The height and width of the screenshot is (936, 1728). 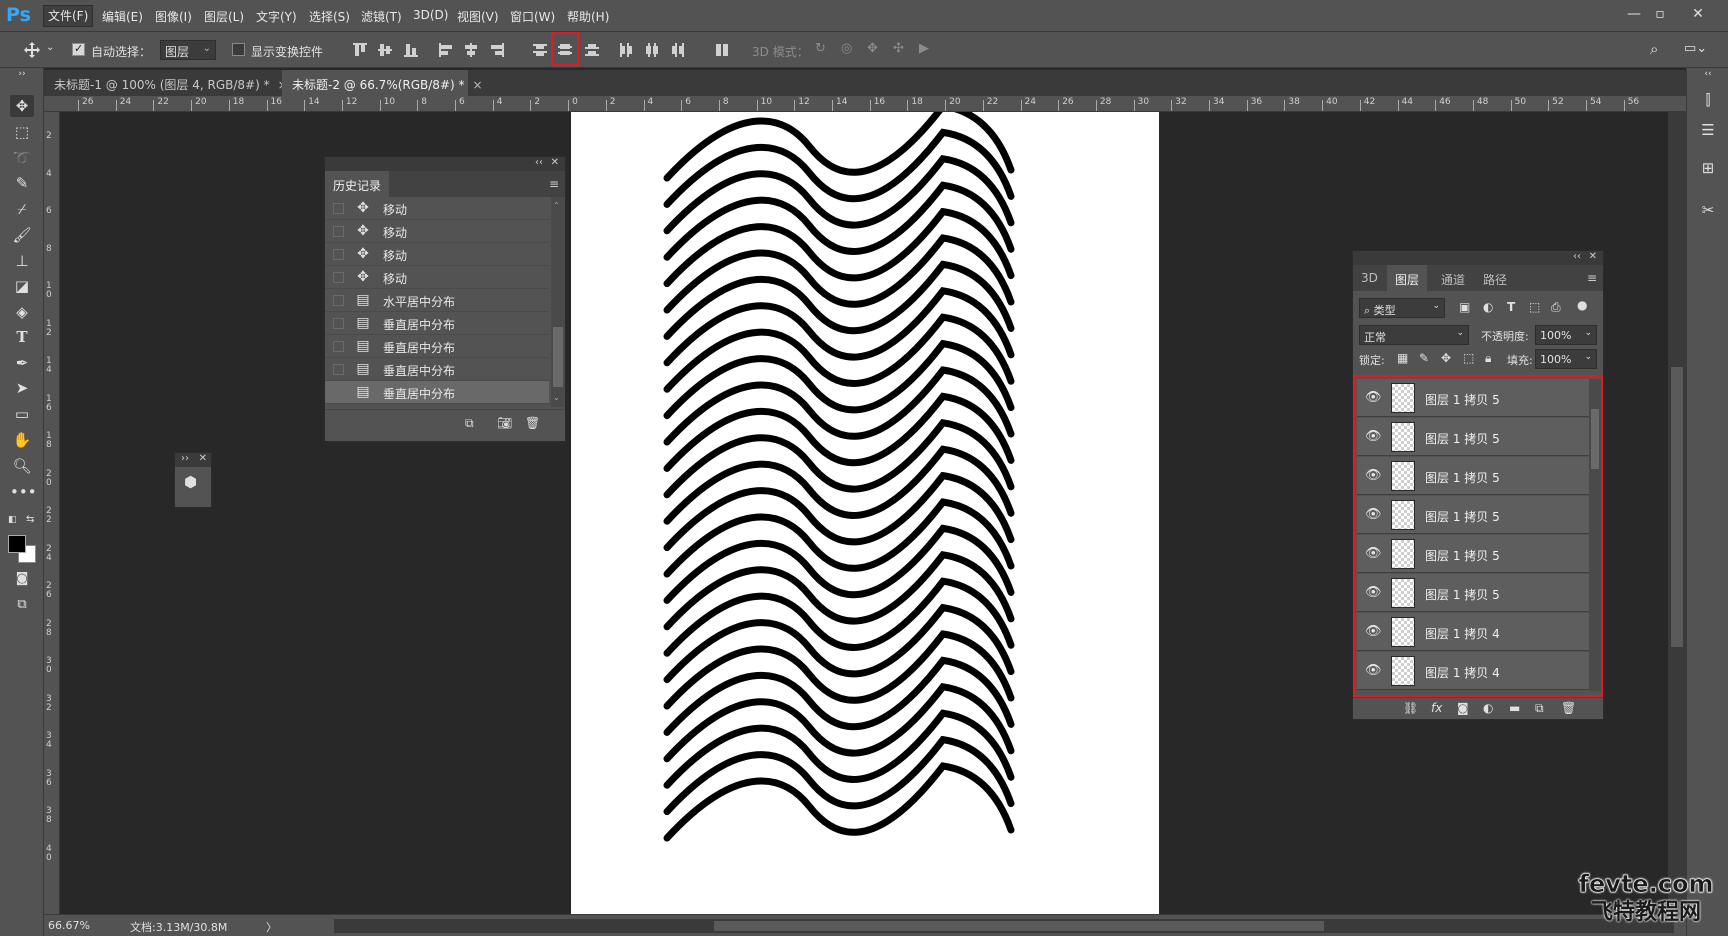 I want to click on fx-icon: fx, so click(x=1436, y=708).